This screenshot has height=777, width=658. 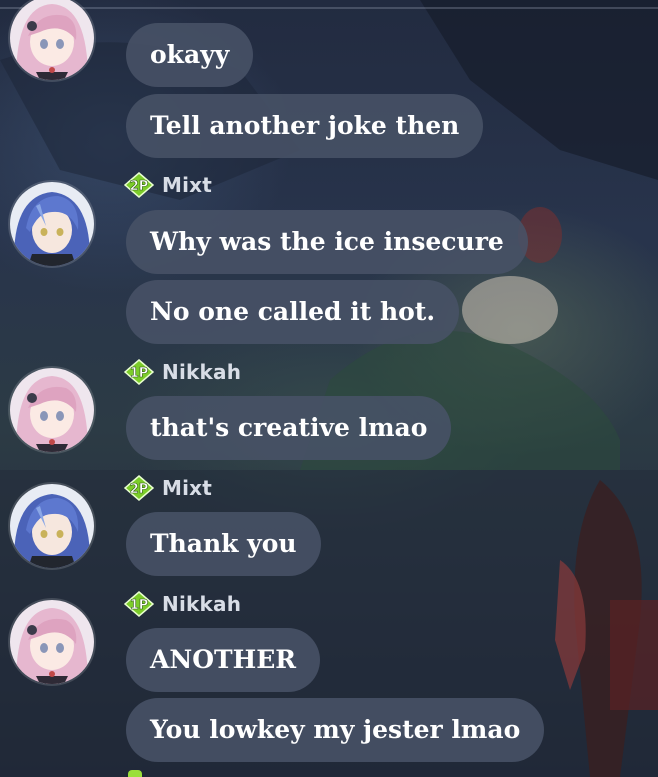 What do you see at coordinates (135, 773) in the screenshot?
I see `partial-player-badge-icon` at bounding box center [135, 773].